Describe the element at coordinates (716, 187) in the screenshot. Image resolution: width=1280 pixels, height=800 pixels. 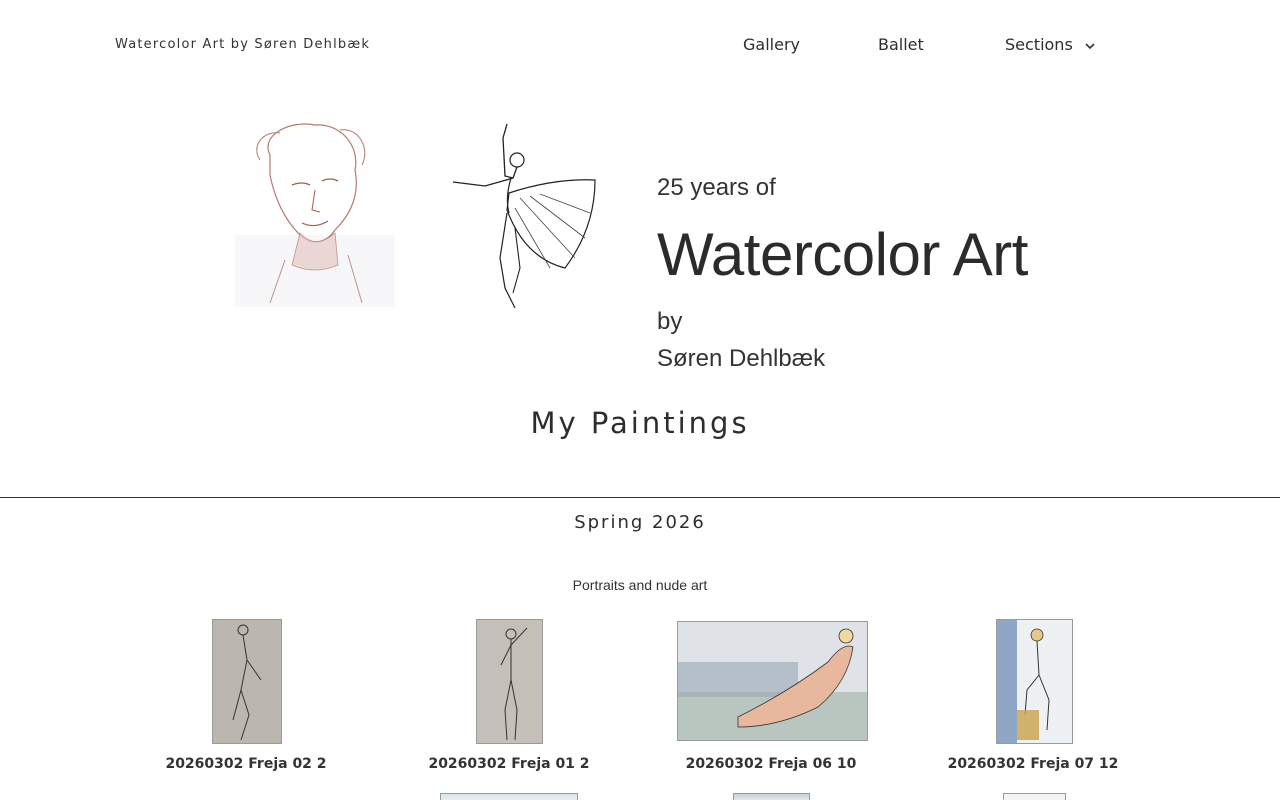
I see `hero-line-years: 25 years of` at that location.